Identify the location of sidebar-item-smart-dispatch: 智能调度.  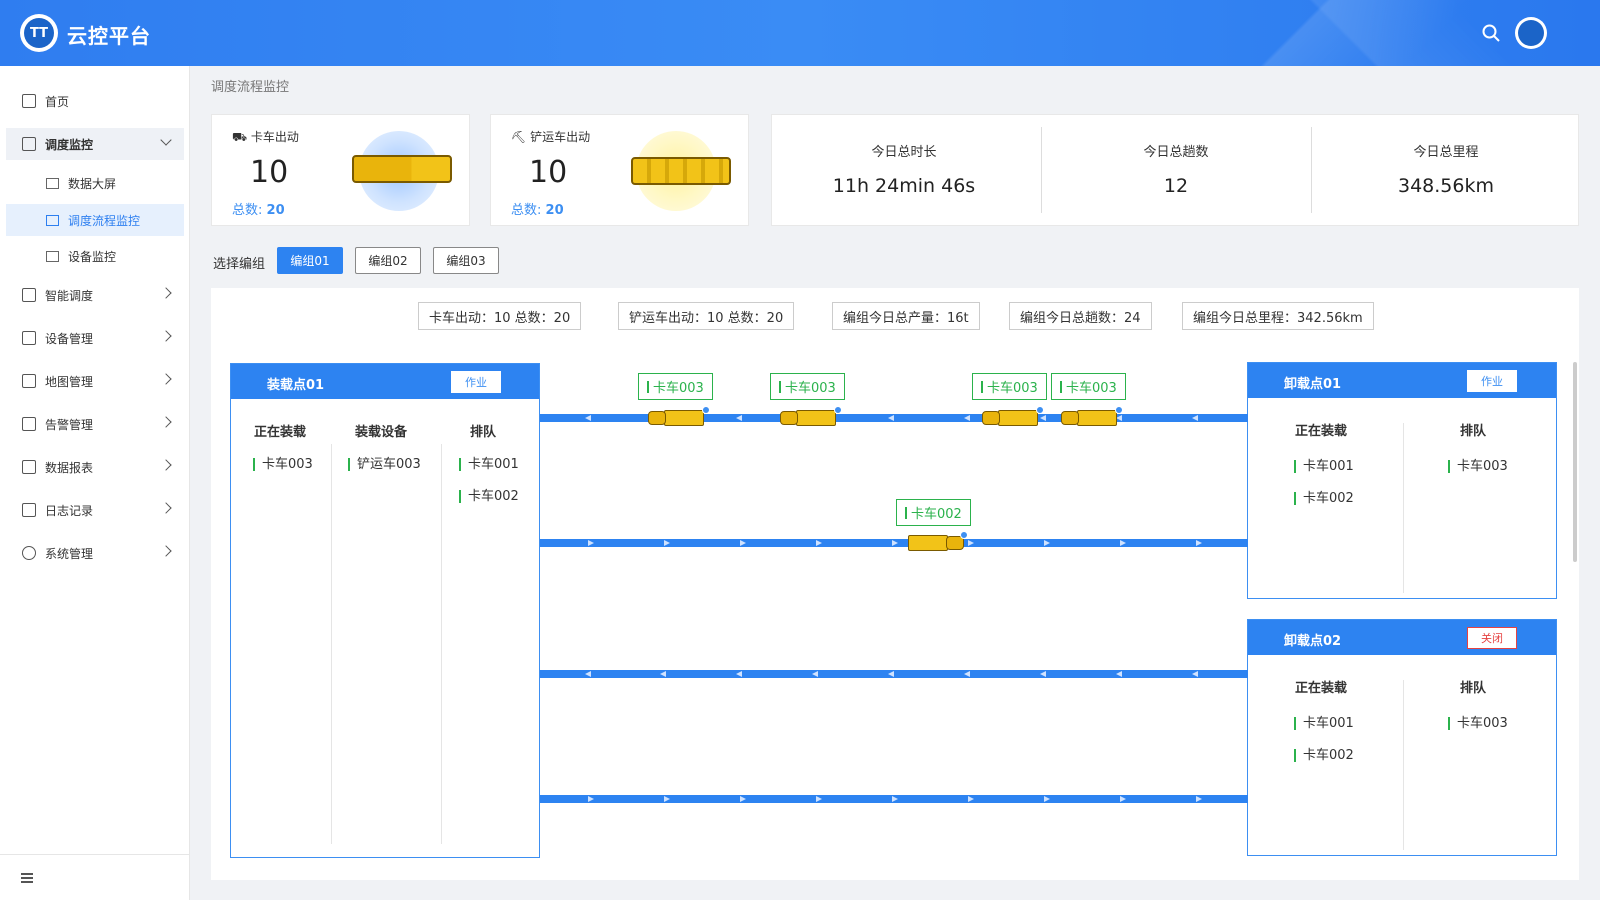
(95, 295).